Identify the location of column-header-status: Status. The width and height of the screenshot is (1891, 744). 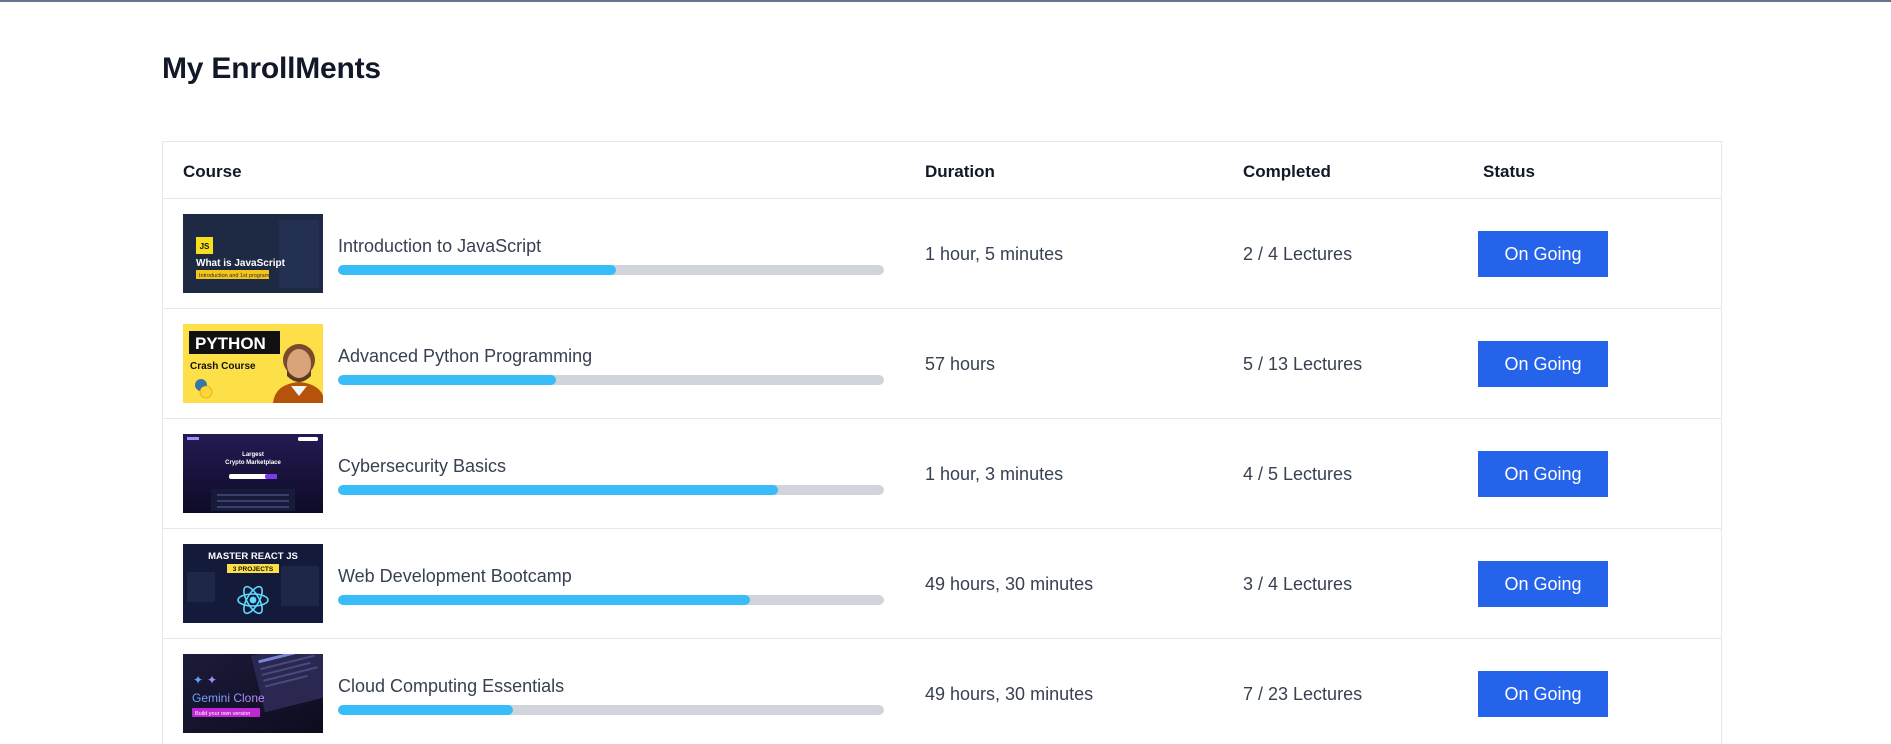
(1509, 171).